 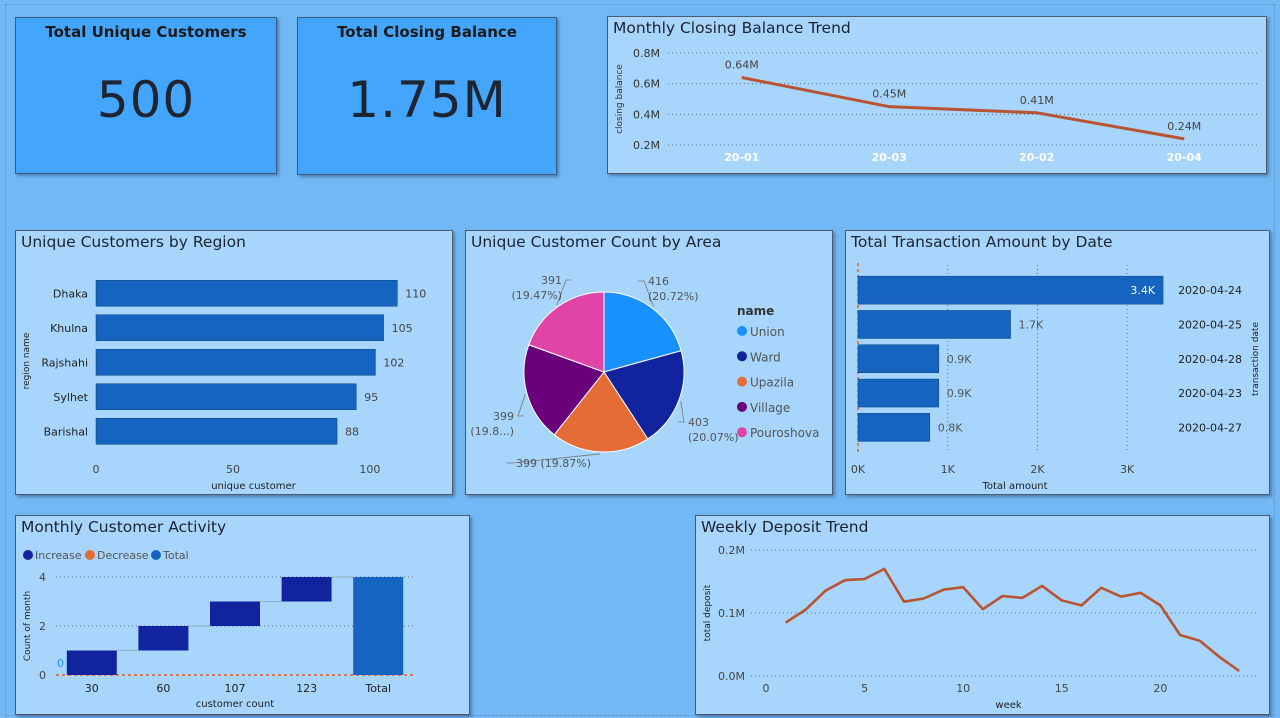 What do you see at coordinates (553, 463) in the screenshot?
I see `slice-label: 399 (19.87%)` at bounding box center [553, 463].